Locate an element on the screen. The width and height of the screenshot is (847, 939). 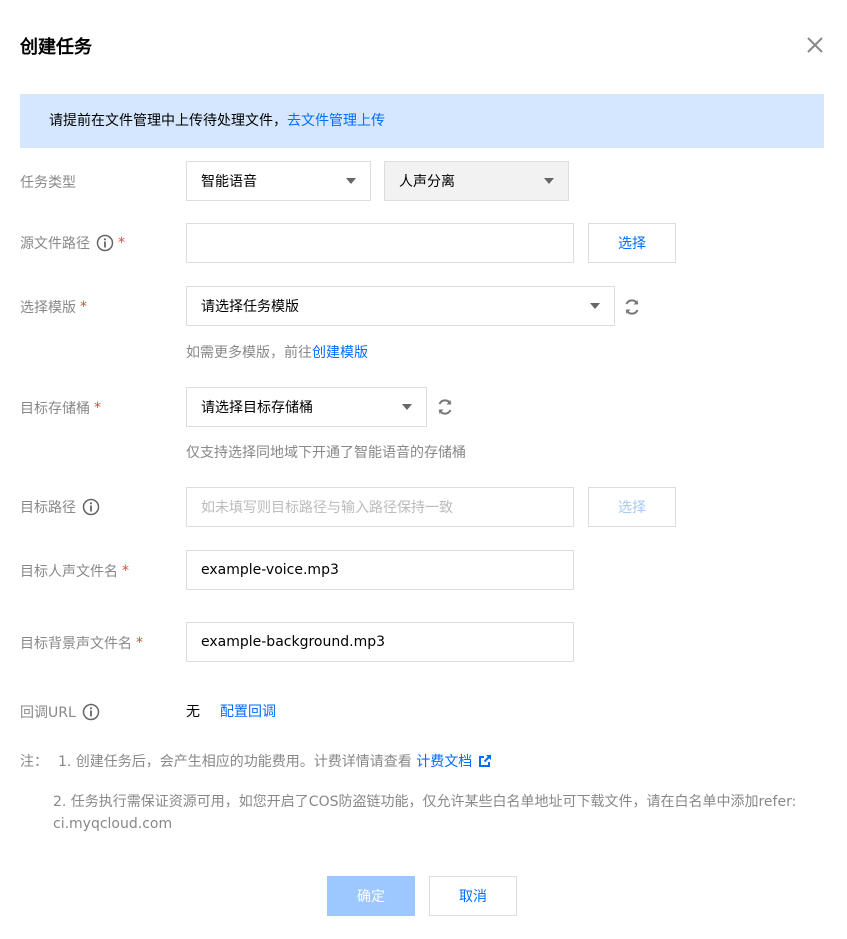
task-subtype-select-value: 人声分离 is located at coordinates (427, 182).